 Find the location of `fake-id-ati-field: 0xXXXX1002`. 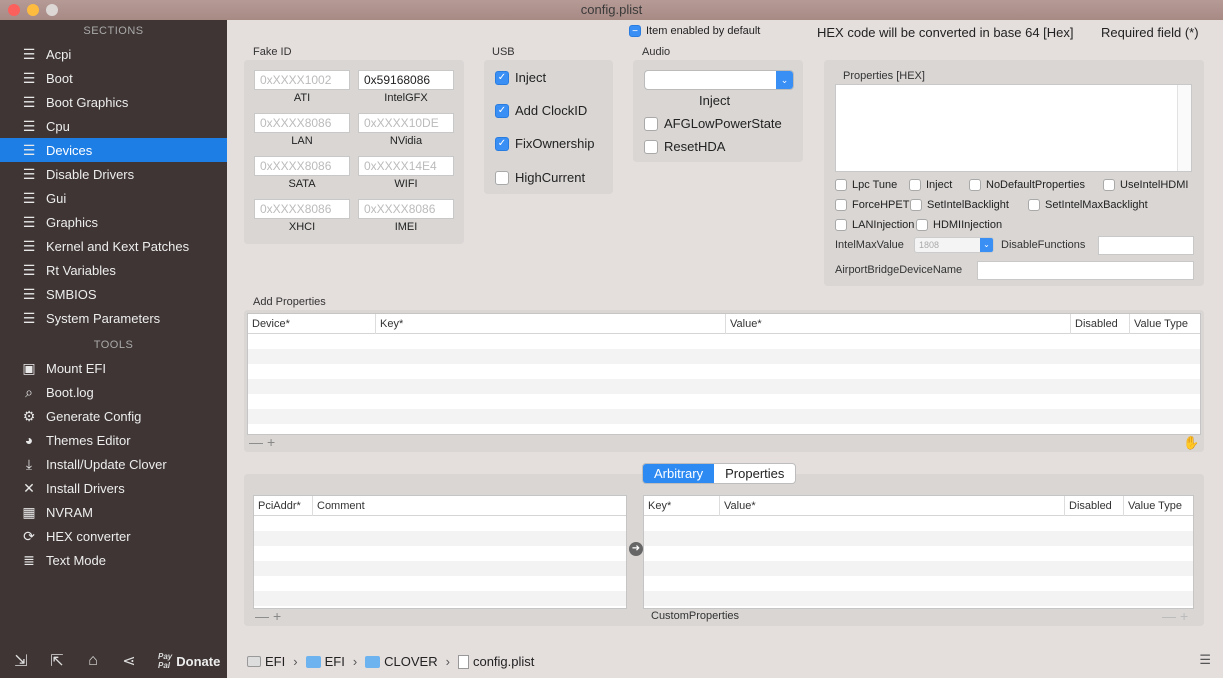

fake-id-ati-field: 0xXXXX1002 is located at coordinates (302, 80).